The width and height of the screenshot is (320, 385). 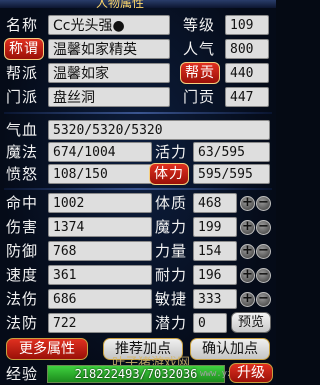 I want to click on attr-label-agility: 敏捷, so click(x=171, y=299).